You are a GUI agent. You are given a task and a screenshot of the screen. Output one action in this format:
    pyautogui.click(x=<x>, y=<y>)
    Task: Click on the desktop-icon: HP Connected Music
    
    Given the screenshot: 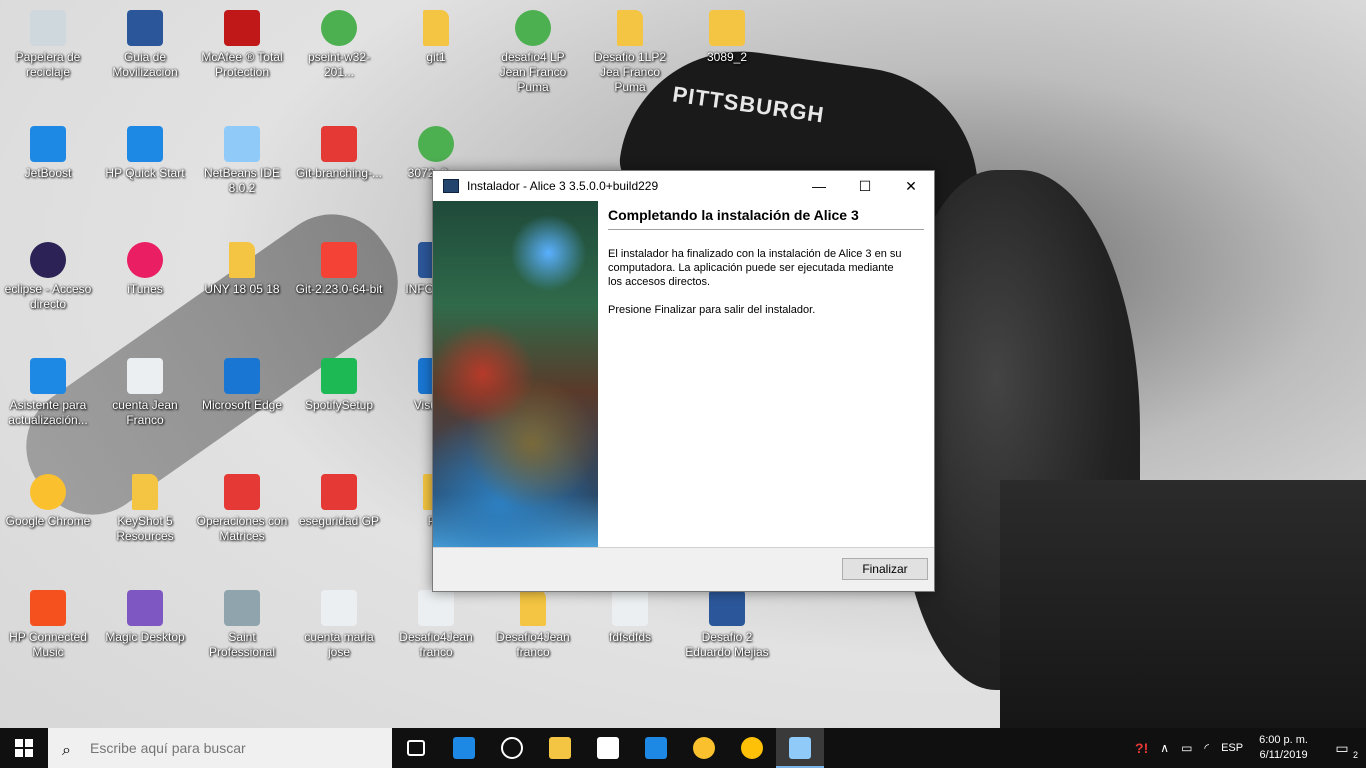 What is the action you would take?
    pyautogui.click(x=48, y=621)
    